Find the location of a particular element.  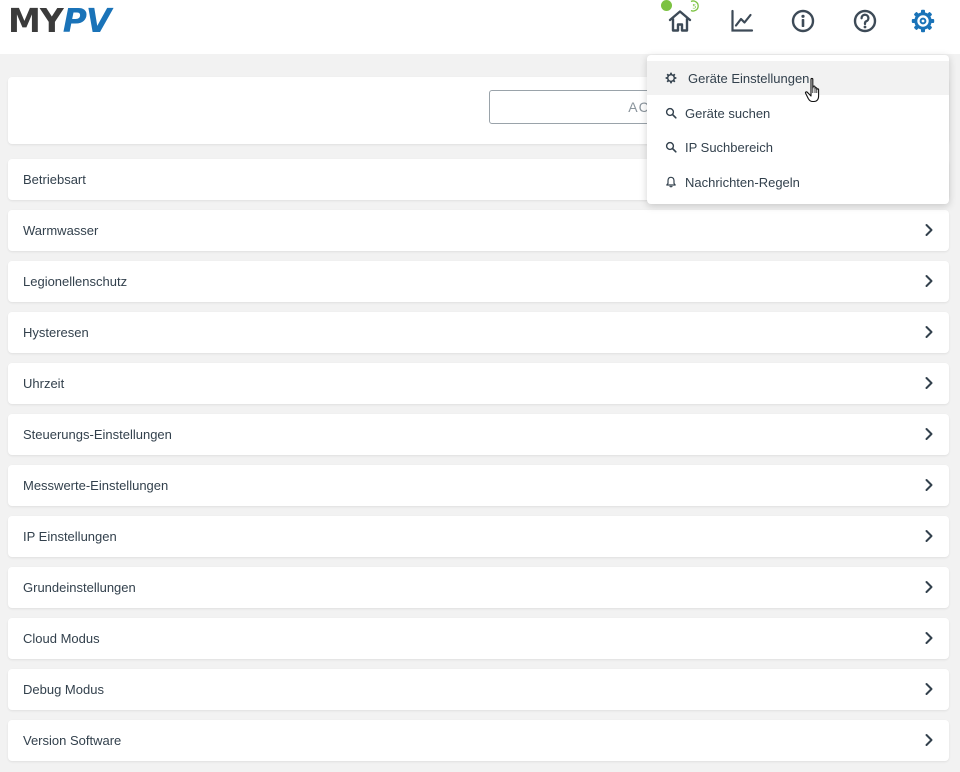

settings-item-legionellenschutz: Legionellenschutz is located at coordinates (478, 281).